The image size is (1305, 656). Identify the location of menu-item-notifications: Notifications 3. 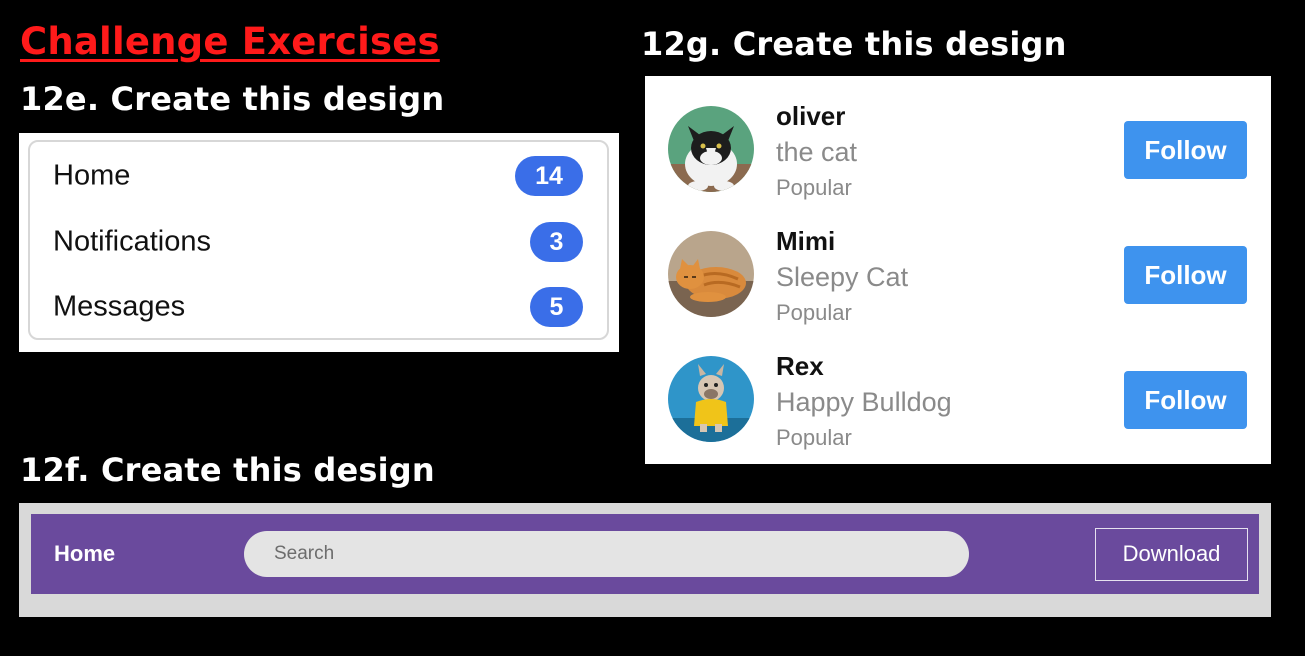
(318, 242).